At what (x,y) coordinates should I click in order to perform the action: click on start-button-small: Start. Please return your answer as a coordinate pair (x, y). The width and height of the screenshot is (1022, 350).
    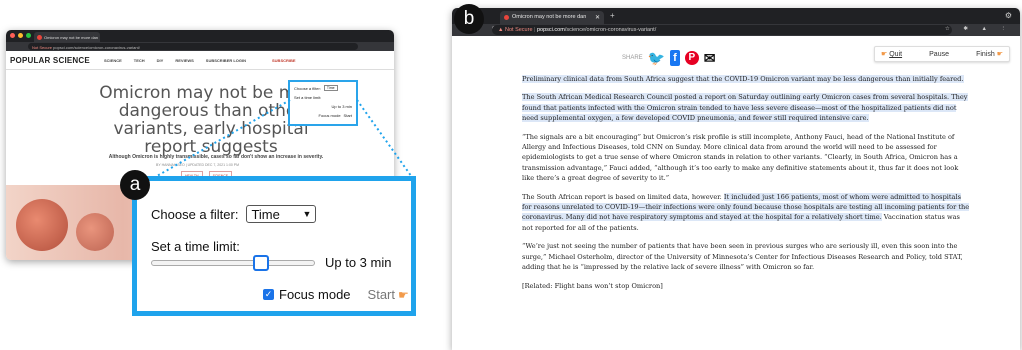
    Looking at the image, I should click on (348, 115).